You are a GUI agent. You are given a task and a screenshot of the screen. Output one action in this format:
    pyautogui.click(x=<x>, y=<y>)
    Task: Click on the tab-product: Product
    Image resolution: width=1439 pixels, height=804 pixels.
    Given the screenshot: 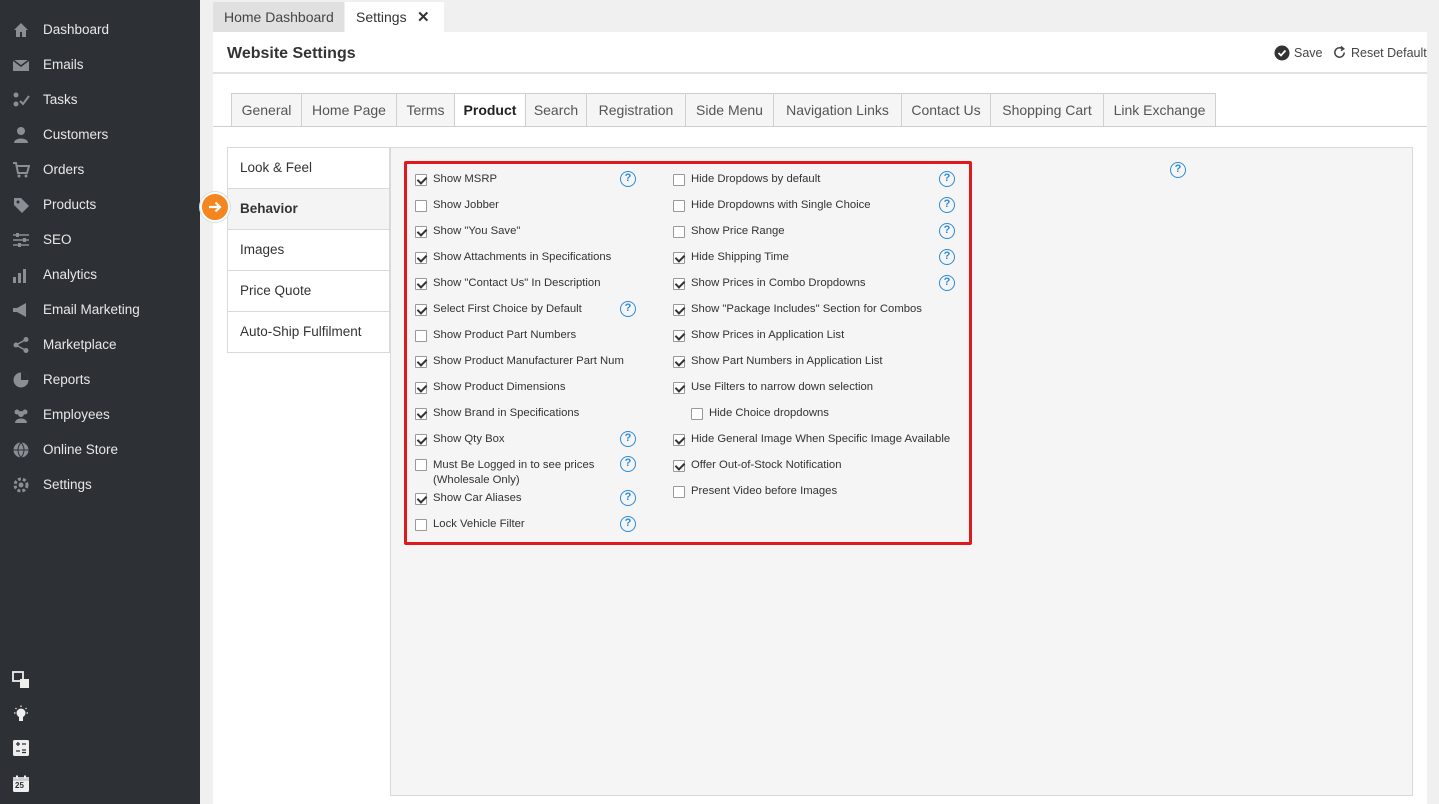 What is the action you would take?
    pyautogui.click(x=489, y=110)
    